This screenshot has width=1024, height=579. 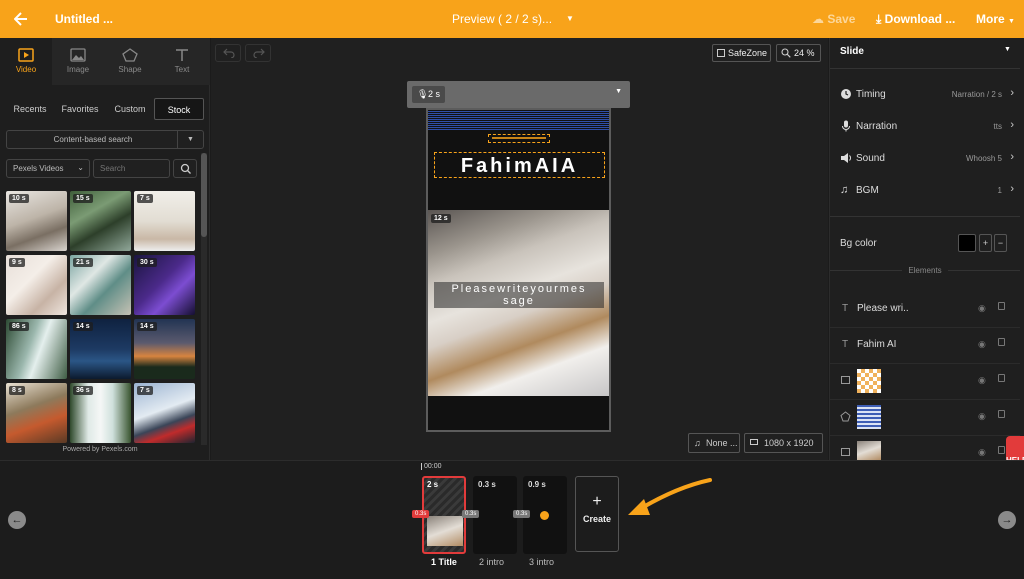 I want to click on slide-canvas: FahimAIA 12 s Pleasewriteyourmes sage, so click(x=518, y=270).